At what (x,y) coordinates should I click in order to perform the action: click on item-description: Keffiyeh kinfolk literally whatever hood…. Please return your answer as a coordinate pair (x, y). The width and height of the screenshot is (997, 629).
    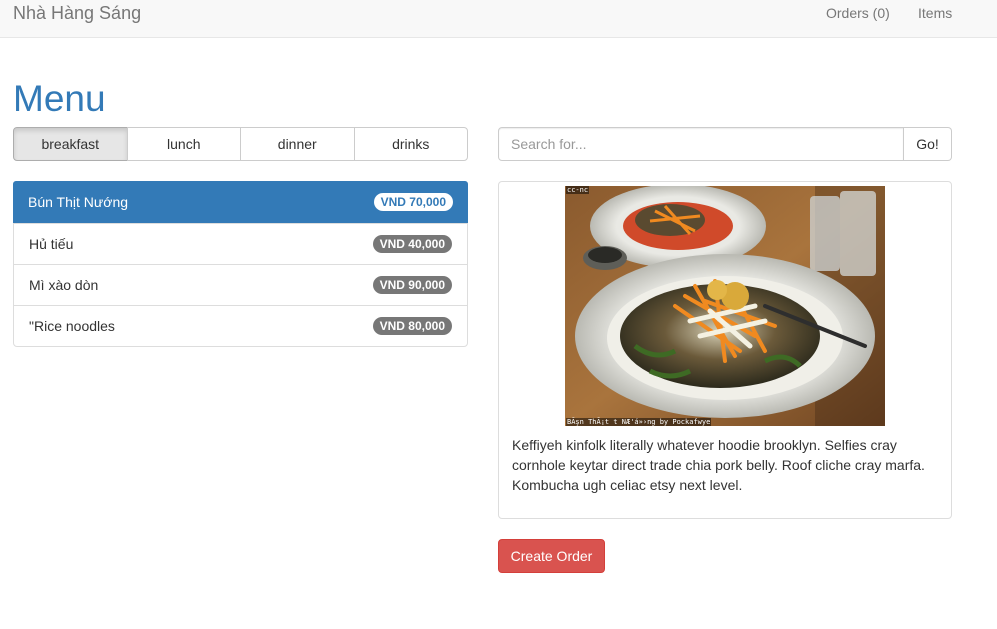
    Looking at the image, I should click on (718, 465).